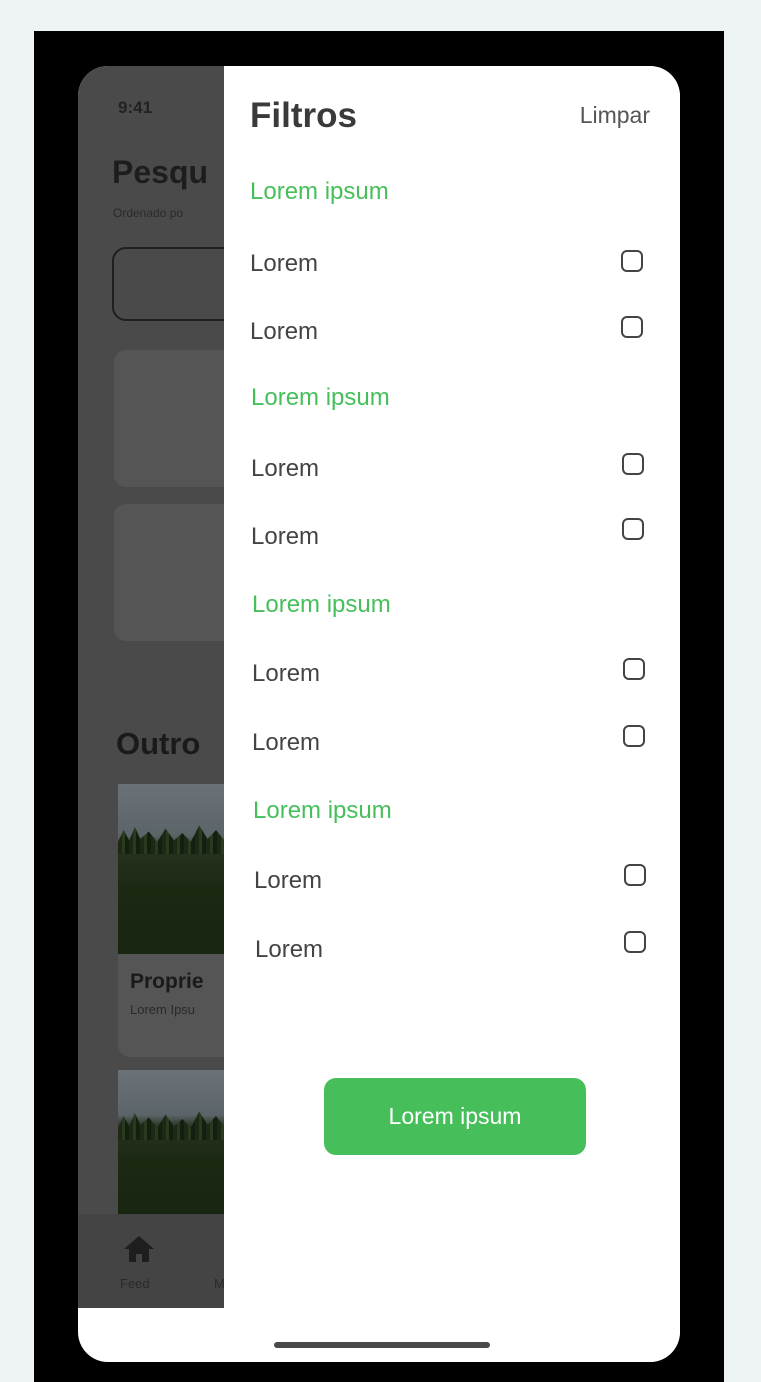 Image resolution: width=761 pixels, height=1382 pixels. Describe the element at coordinates (158, 1261) in the screenshot. I see `tab-bar` at that location.